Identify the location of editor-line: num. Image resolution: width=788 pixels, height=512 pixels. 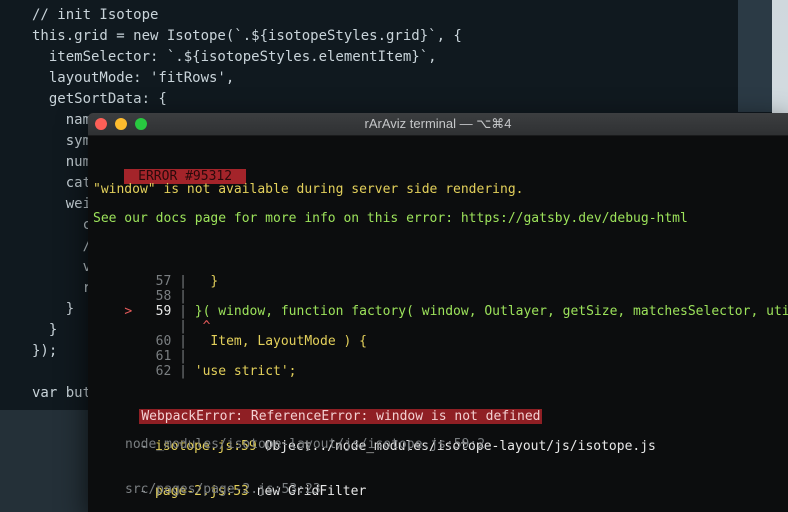
(62, 162).